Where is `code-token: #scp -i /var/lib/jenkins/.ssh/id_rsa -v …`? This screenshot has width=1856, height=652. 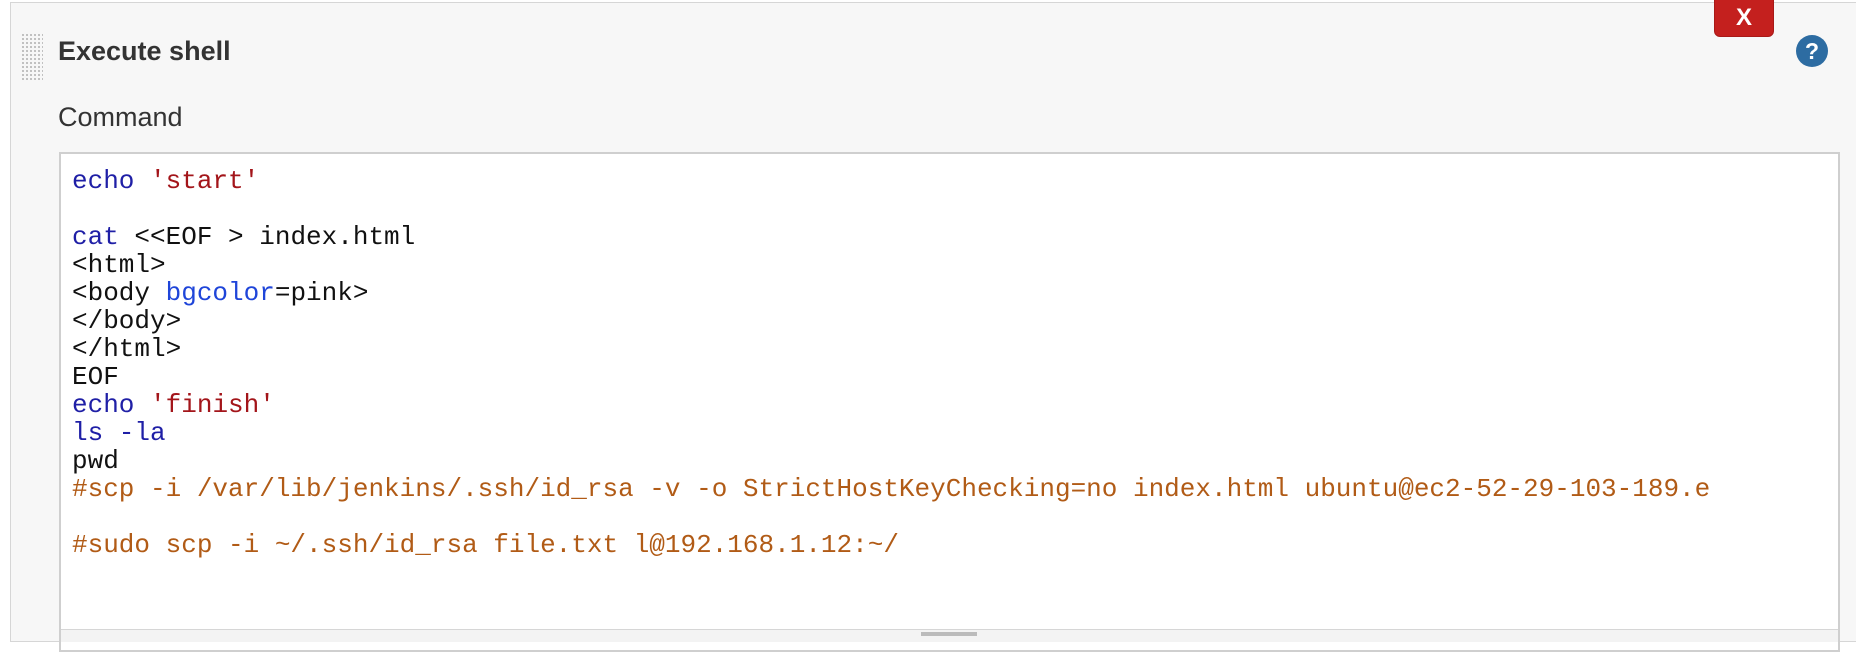 code-token: #scp -i /var/lib/jenkins/.ssh/id_rsa -v … is located at coordinates (891, 489).